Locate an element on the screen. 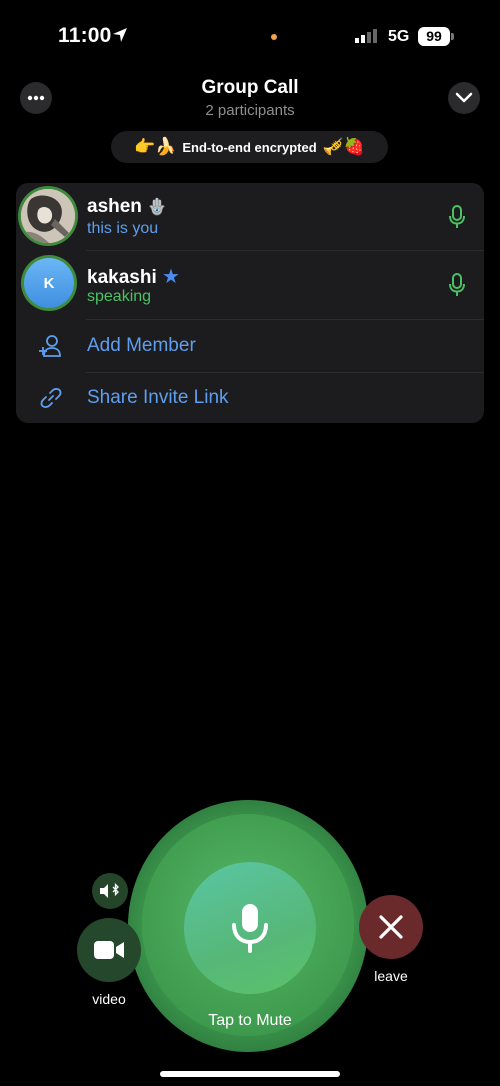 The image size is (500, 1086). mute-button is located at coordinates (250, 928).